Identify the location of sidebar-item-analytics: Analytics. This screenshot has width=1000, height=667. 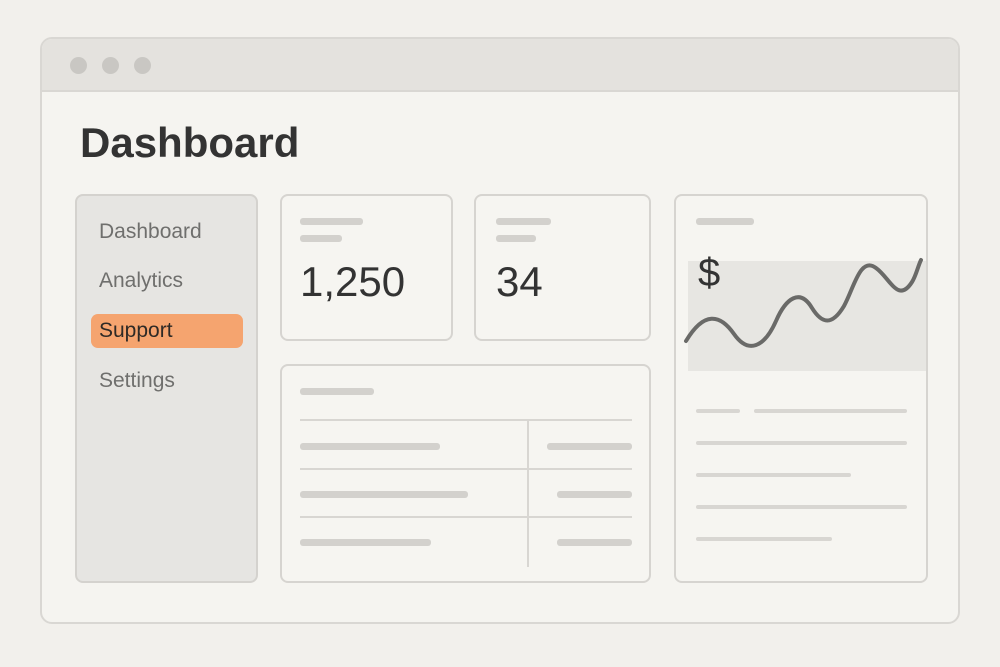
(167, 281).